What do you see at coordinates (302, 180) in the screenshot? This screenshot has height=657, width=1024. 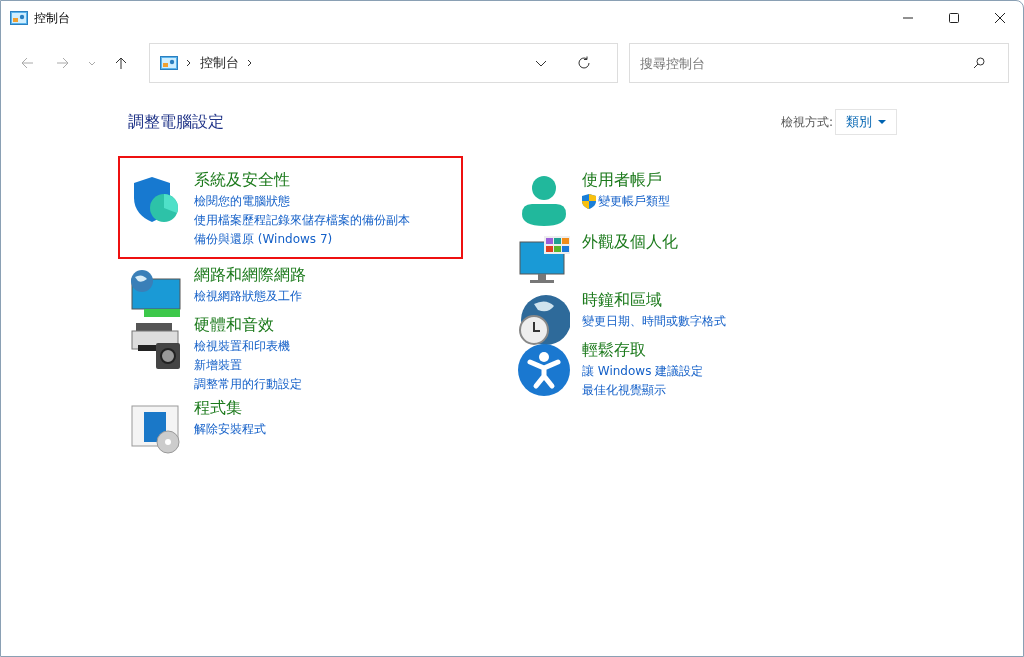 I see `category-link: 系統及安全性` at bounding box center [302, 180].